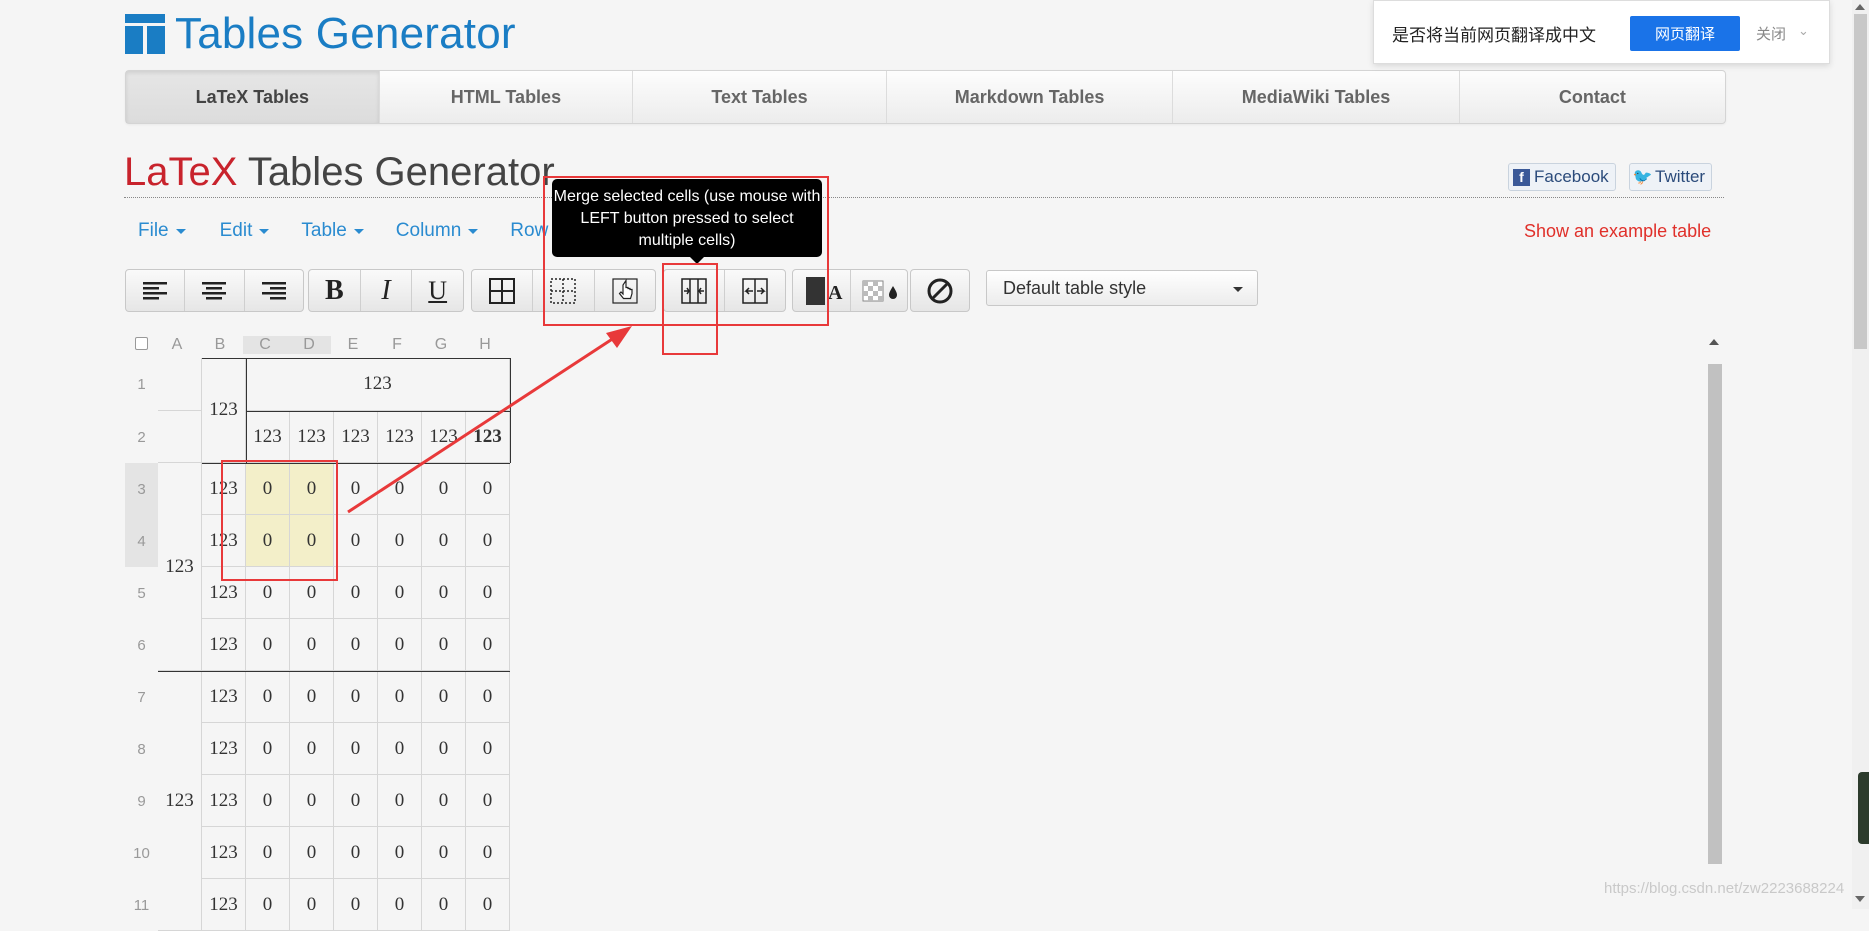  What do you see at coordinates (1771, 33) in the screenshot?
I see `translate-close-button: 关闭` at bounding box center [1771, 33].